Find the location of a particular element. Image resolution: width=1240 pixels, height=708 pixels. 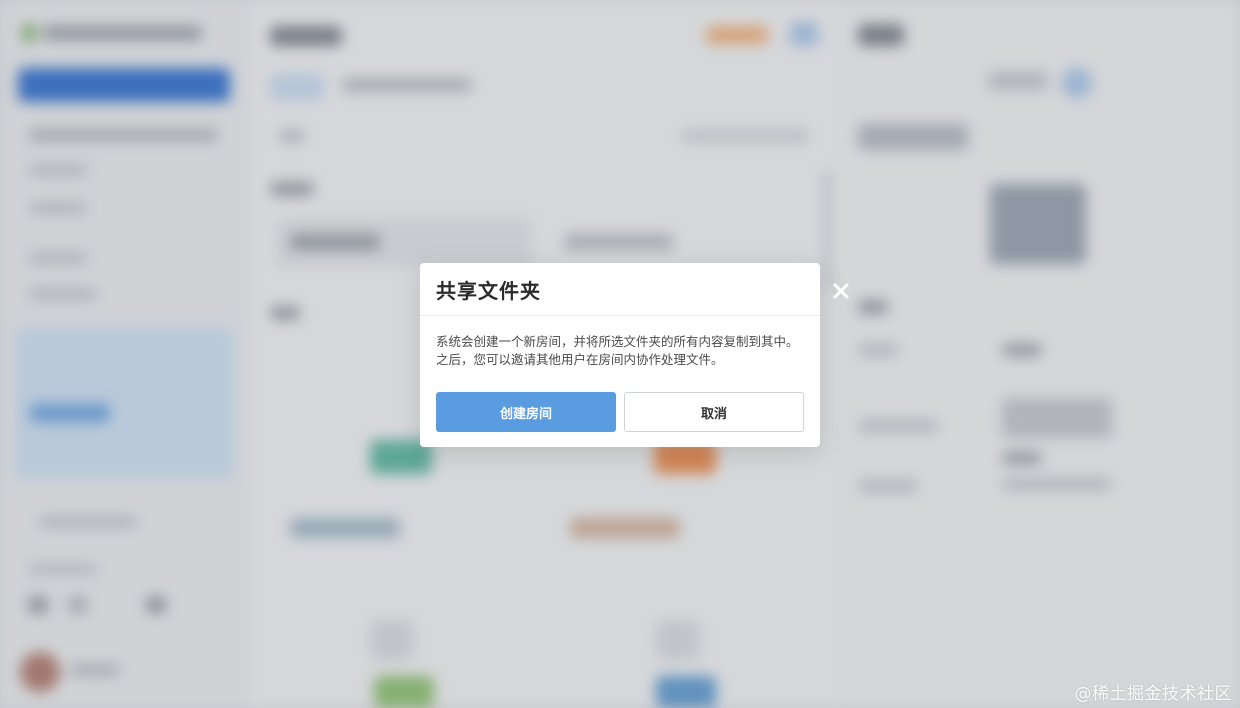

dialog-title: 共享文件夹 is located at coordinates (488, 290).